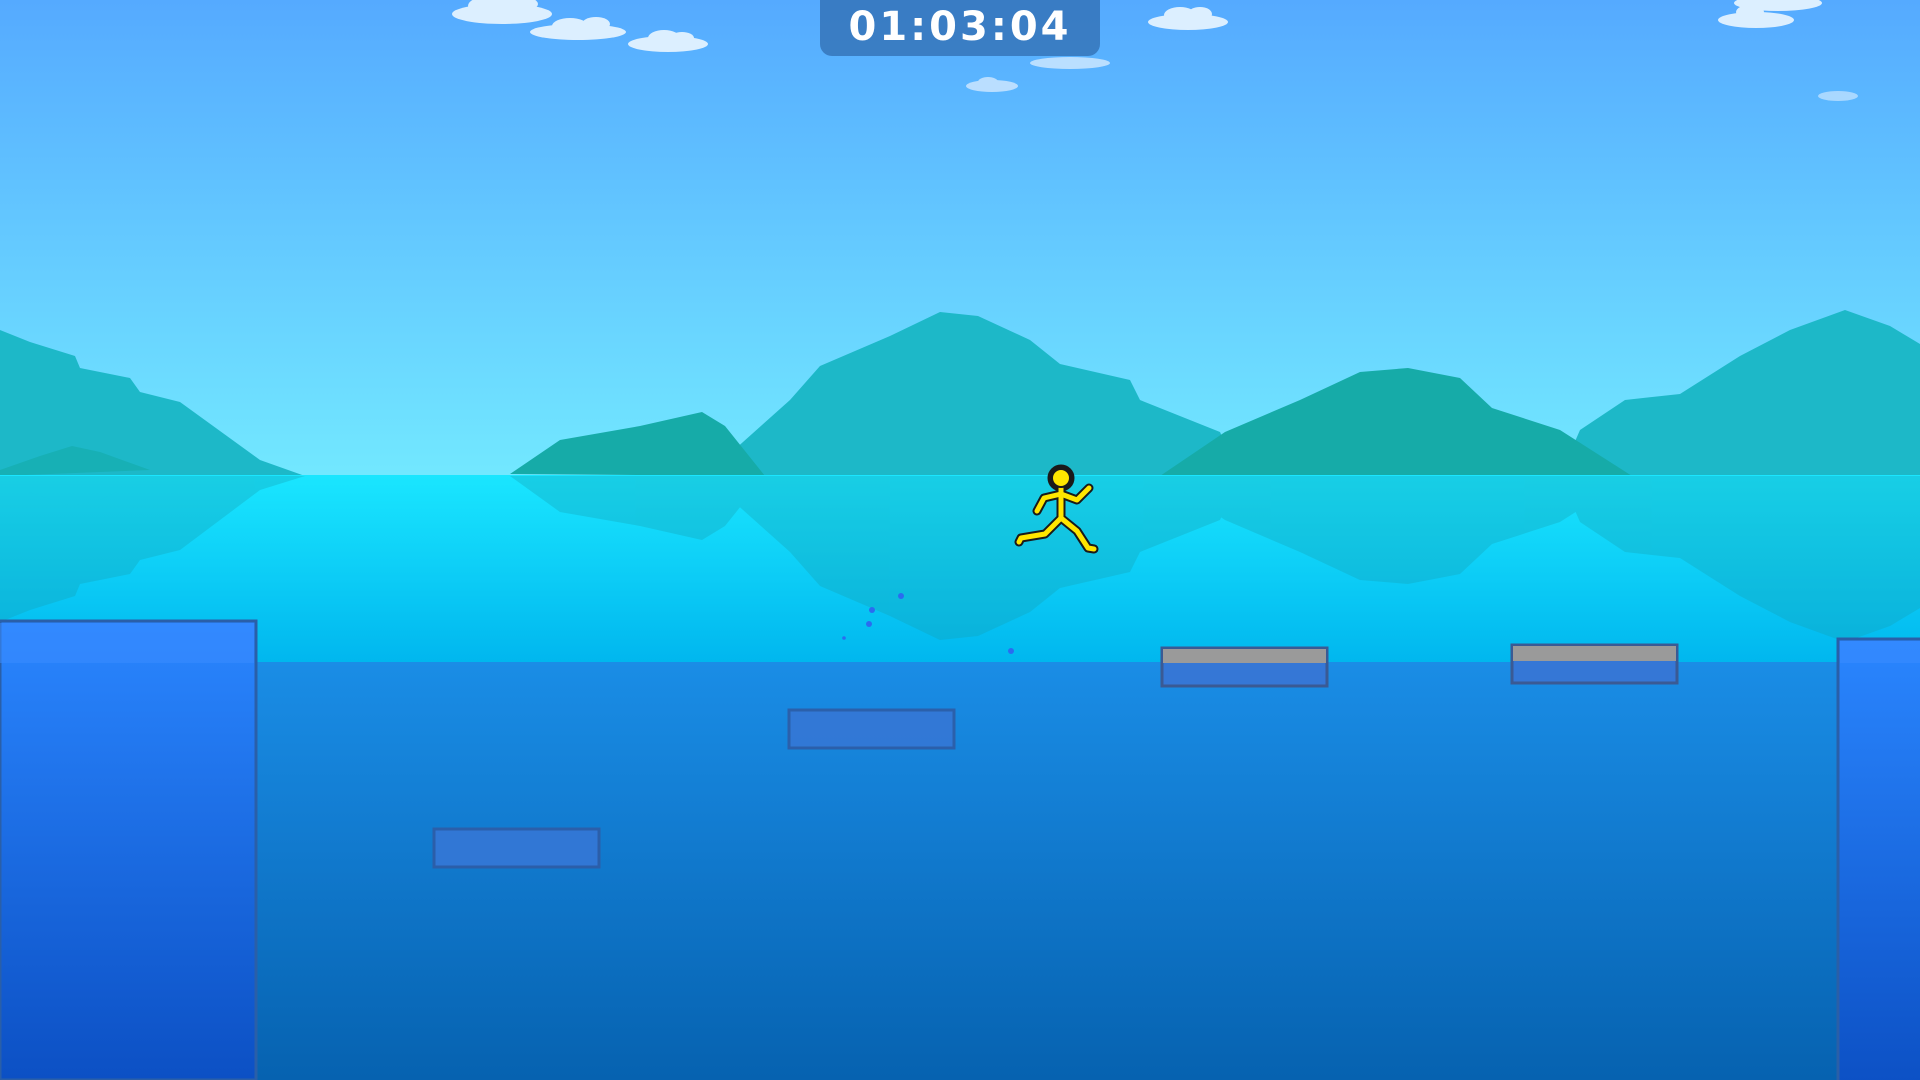 This screenshot has height=1080, width=1920. I want to click on race-timer: 01:03:04, so click(960, 28).